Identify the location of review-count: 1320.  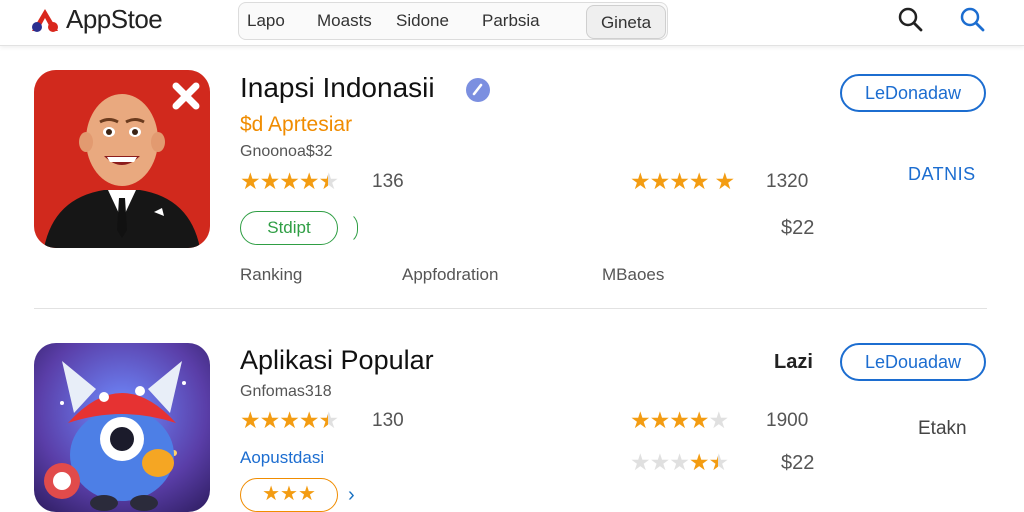
(787, 181).